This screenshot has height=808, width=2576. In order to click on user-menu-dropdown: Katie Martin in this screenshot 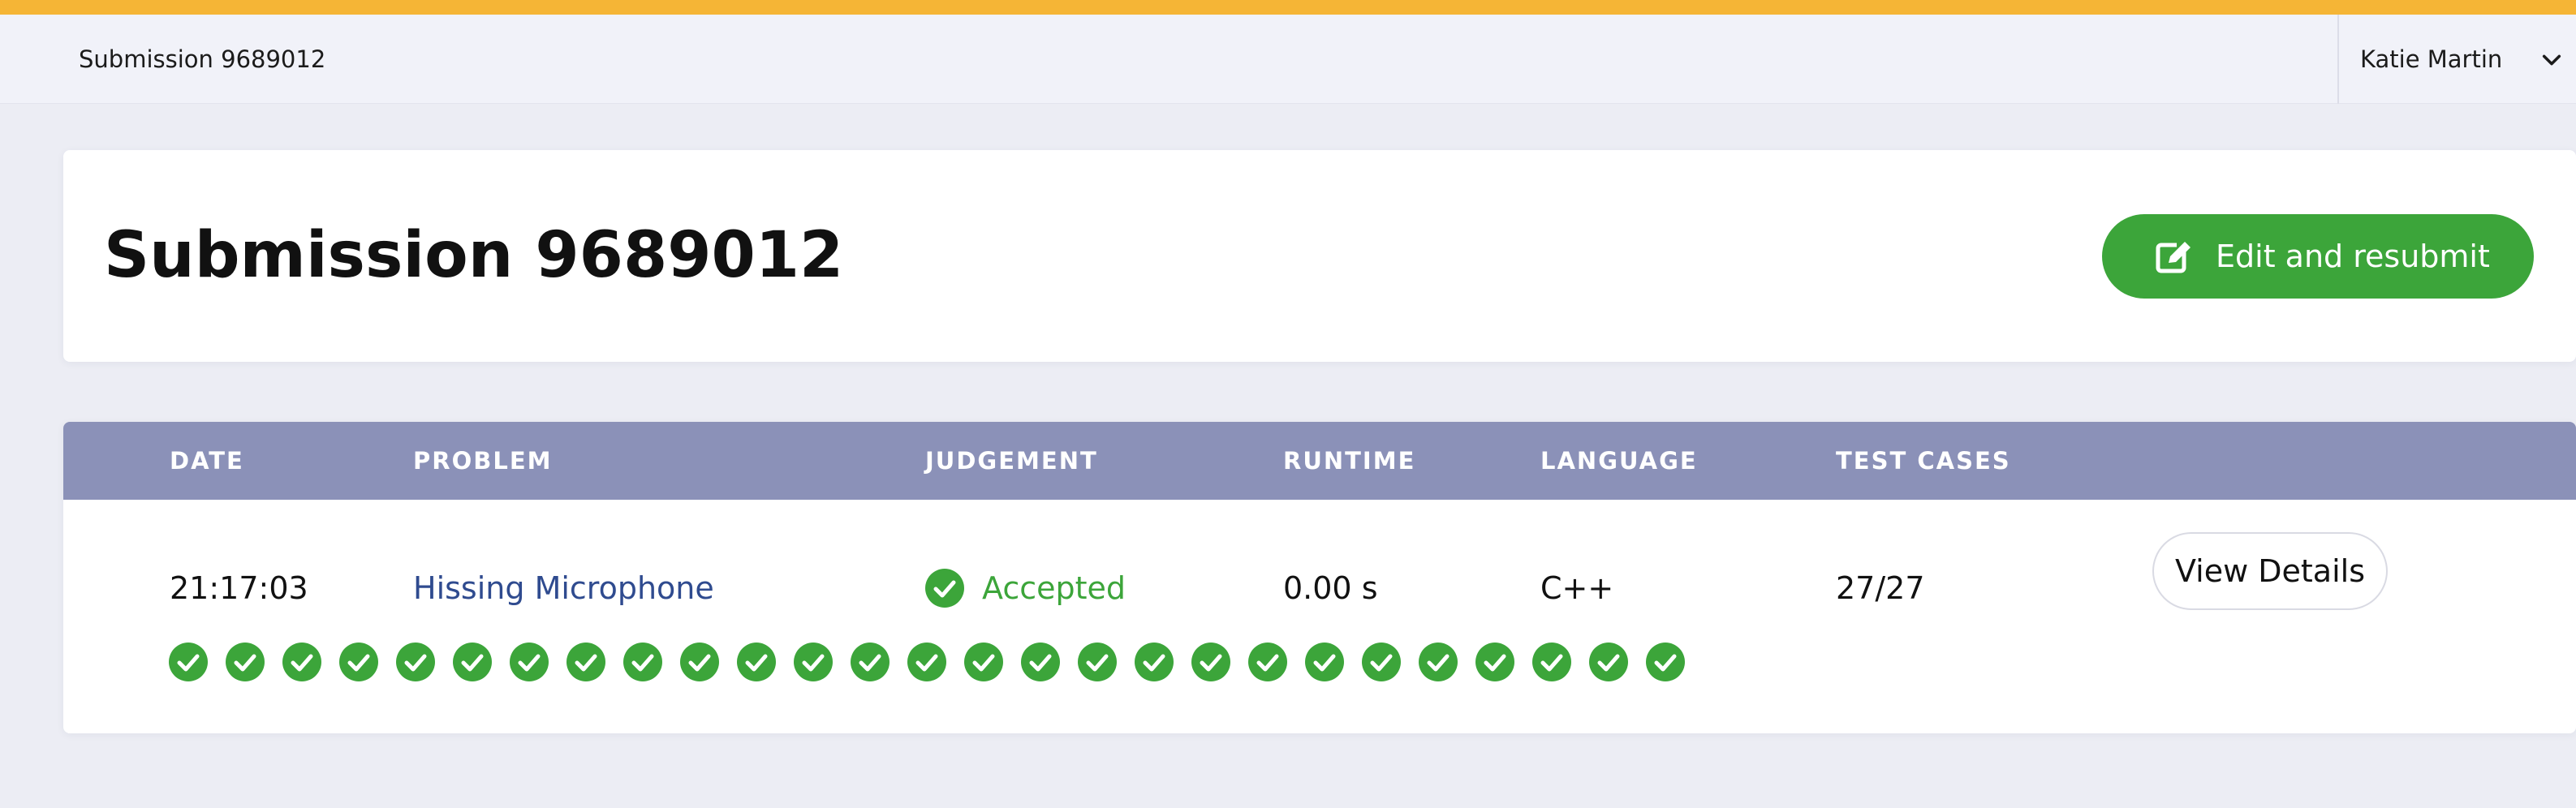, I will do `click(2457, 59)`.